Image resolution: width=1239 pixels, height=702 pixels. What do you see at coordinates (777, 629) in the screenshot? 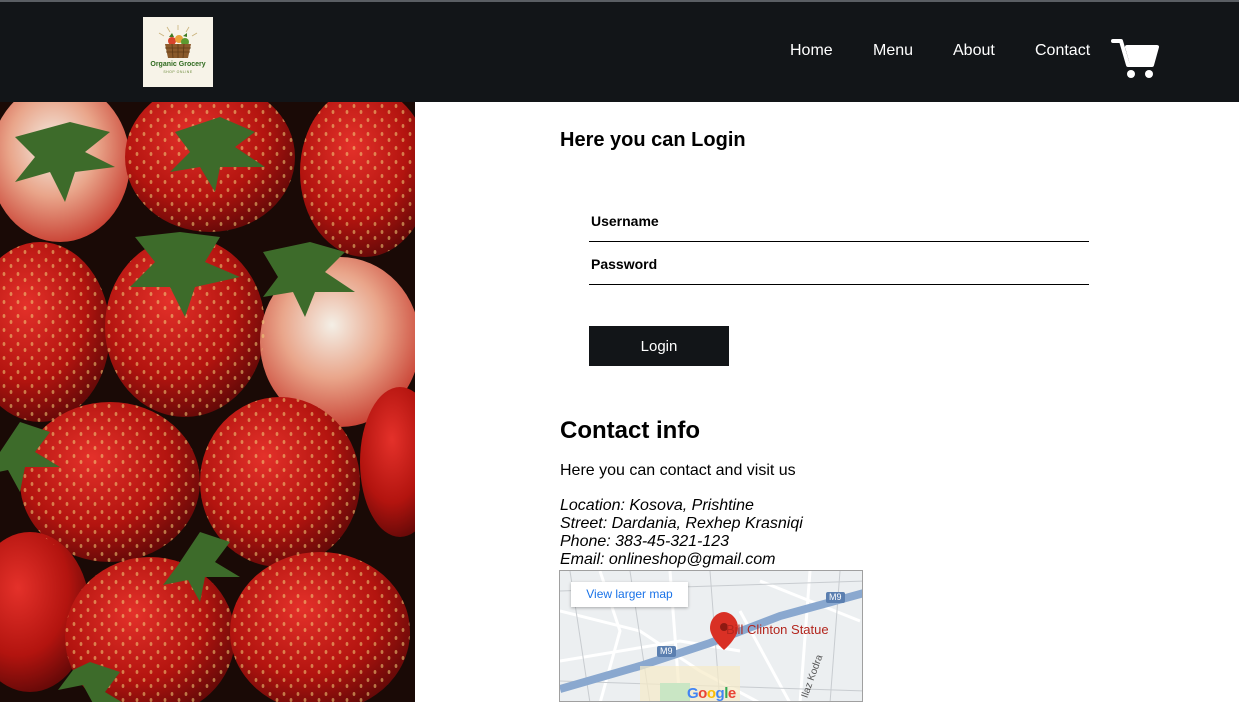
I see `map-place-label: Bill Clinton Statue` at bounding box center [777, 629].